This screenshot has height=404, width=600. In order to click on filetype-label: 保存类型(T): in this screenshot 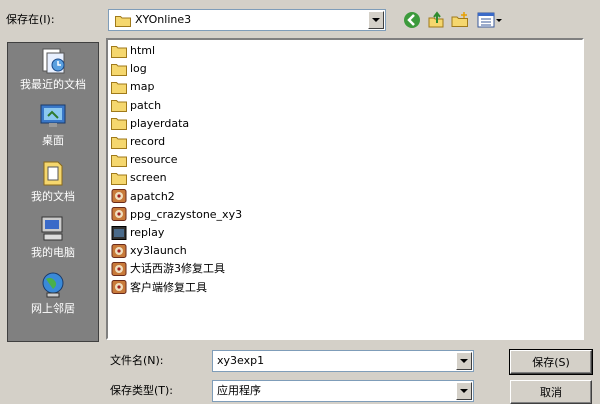, I will do `click(142, 390)`.